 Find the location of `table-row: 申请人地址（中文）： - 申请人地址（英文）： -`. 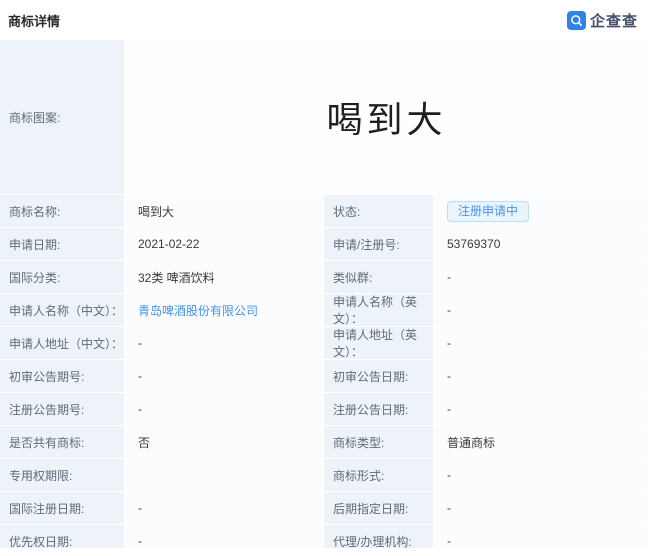

table-row: 申请人地址（中文）： - 申请人地址（英文）： - is located at coordinates (324, 343).